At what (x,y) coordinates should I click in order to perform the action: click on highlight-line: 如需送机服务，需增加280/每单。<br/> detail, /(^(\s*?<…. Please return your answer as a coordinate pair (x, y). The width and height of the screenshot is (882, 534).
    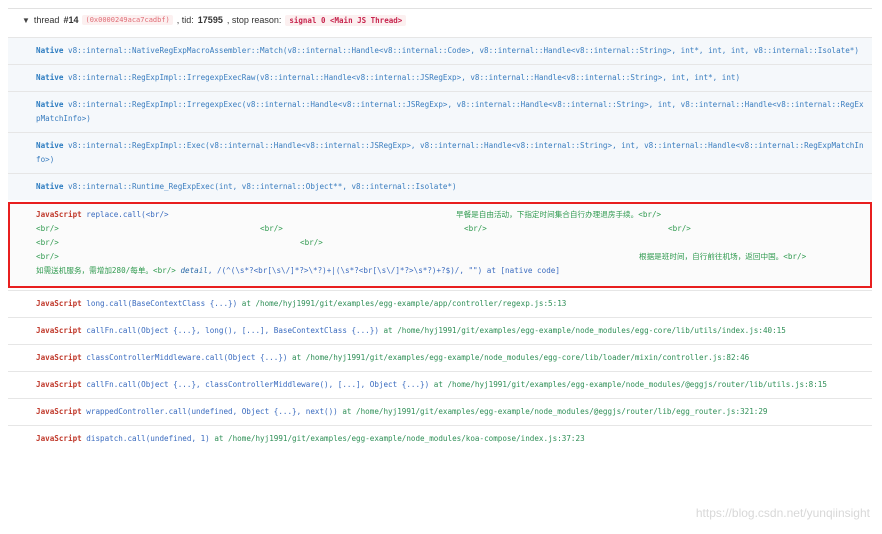
    Looking at the image, I should click on (450, 271).